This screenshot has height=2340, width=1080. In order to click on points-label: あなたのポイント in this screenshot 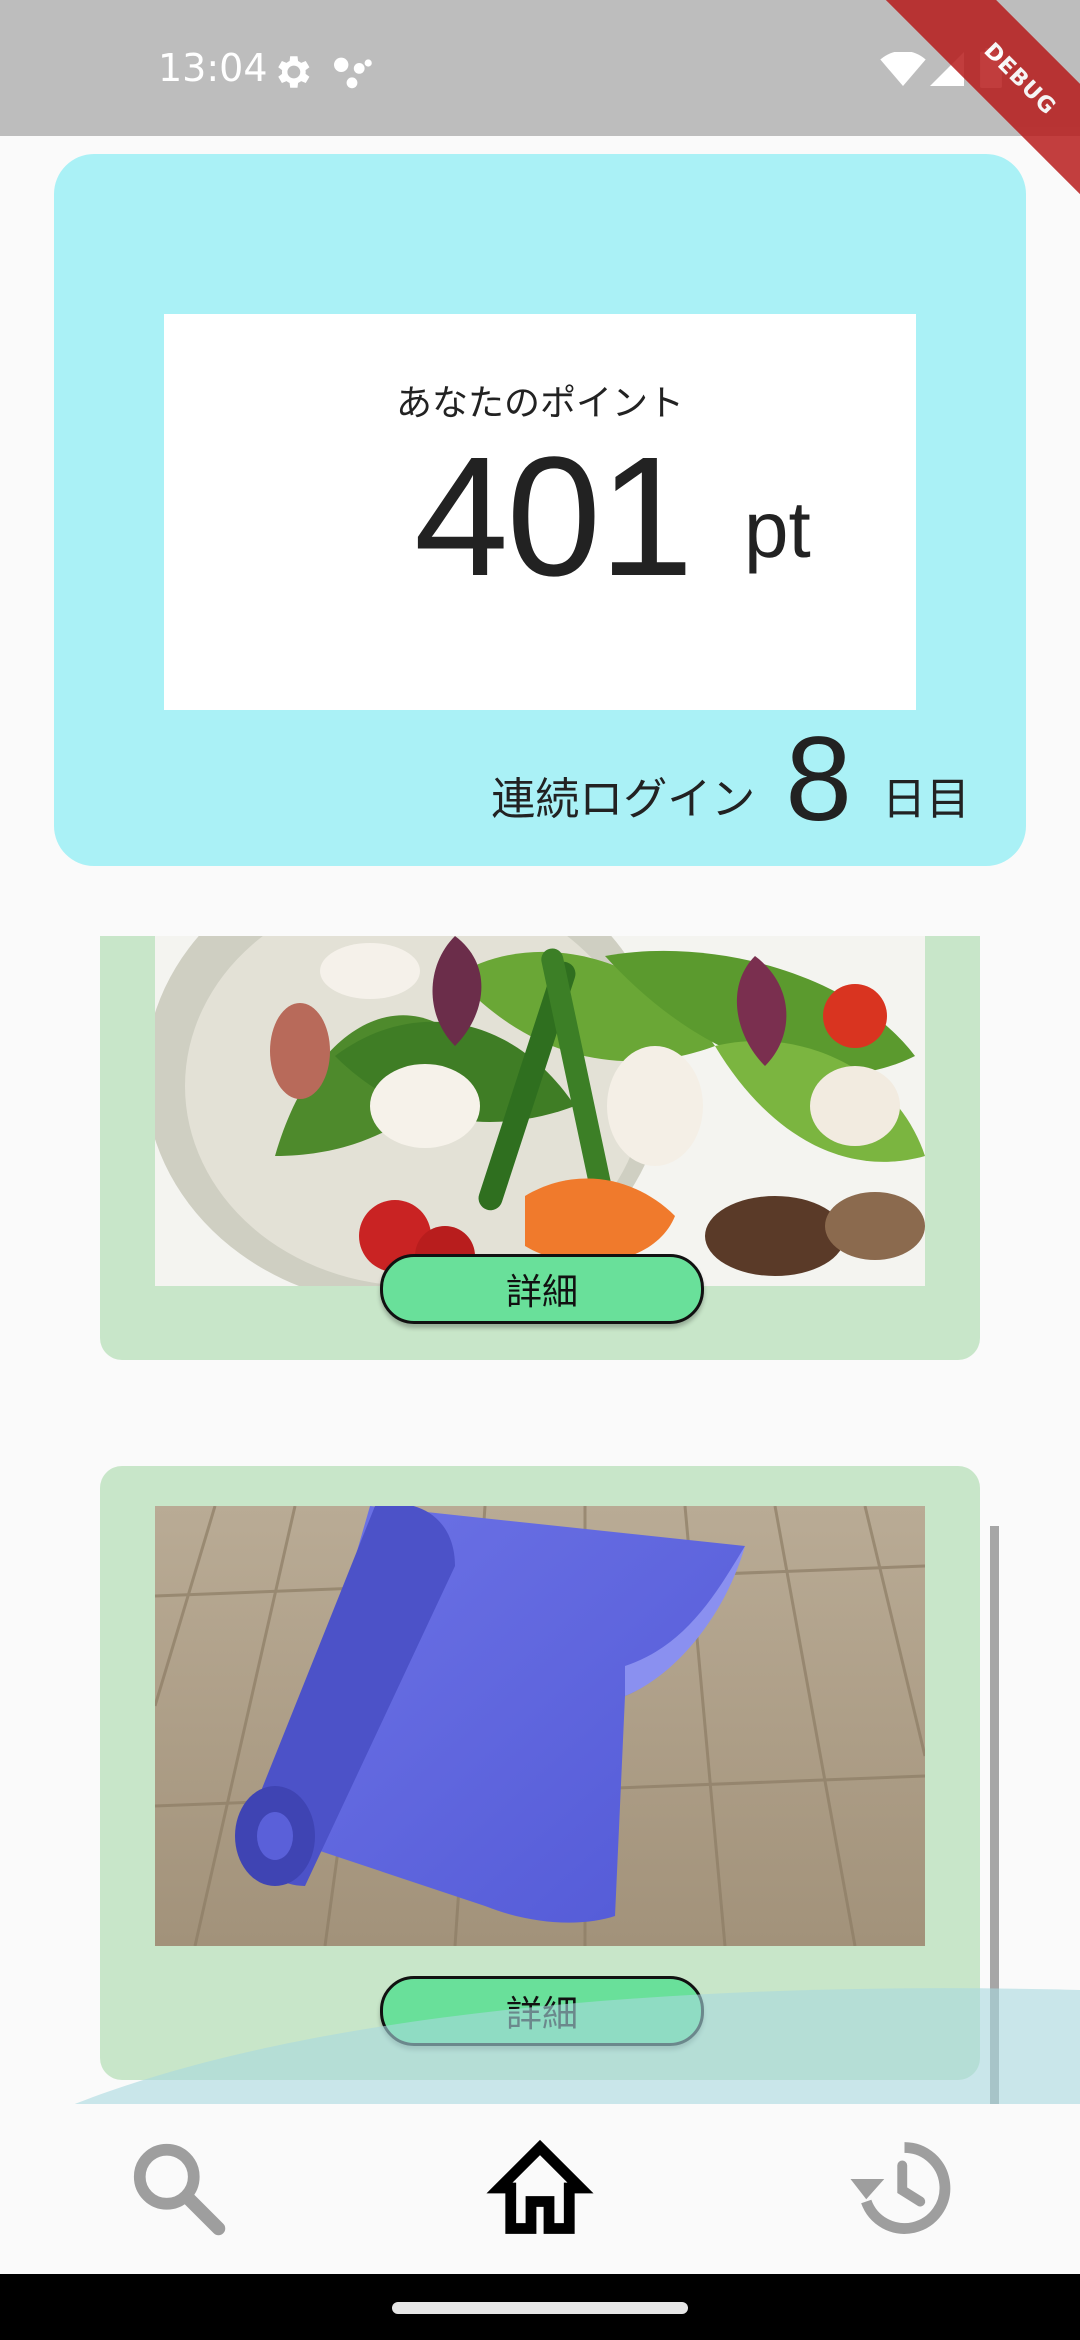, I will do `click(539, 403)`.